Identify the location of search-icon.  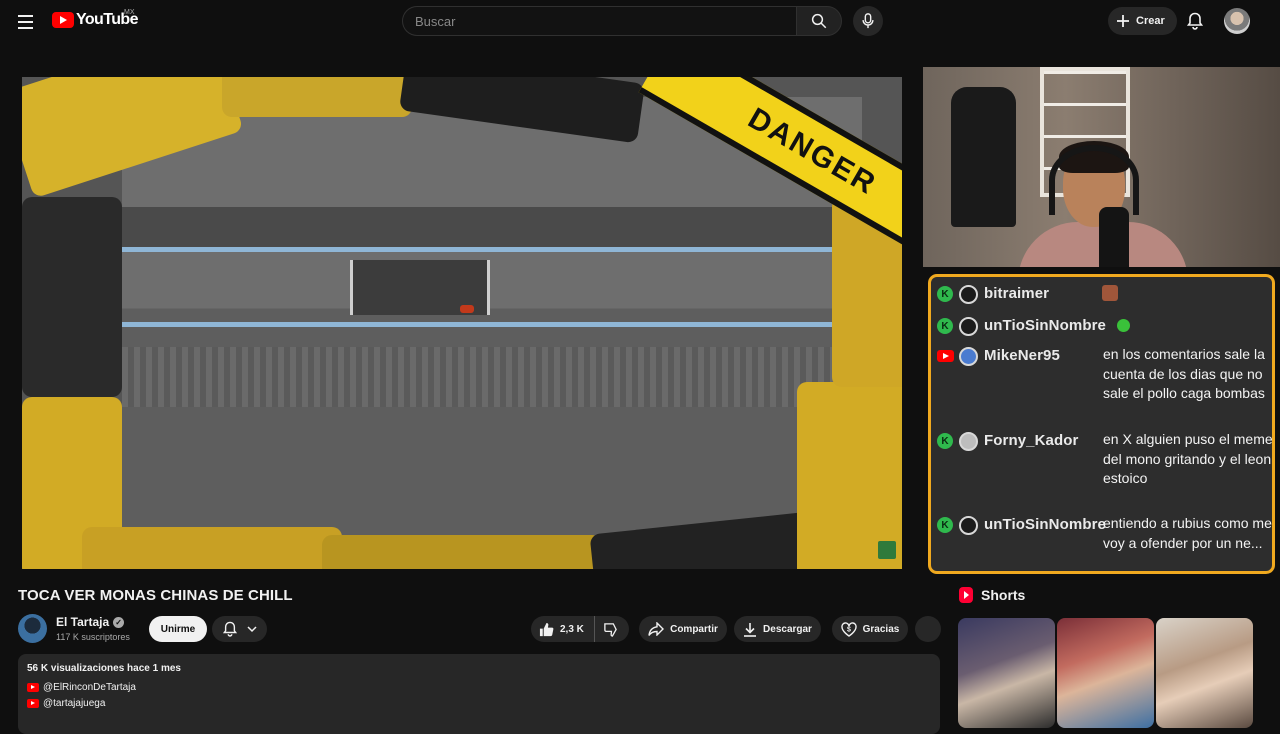
(819, 21).